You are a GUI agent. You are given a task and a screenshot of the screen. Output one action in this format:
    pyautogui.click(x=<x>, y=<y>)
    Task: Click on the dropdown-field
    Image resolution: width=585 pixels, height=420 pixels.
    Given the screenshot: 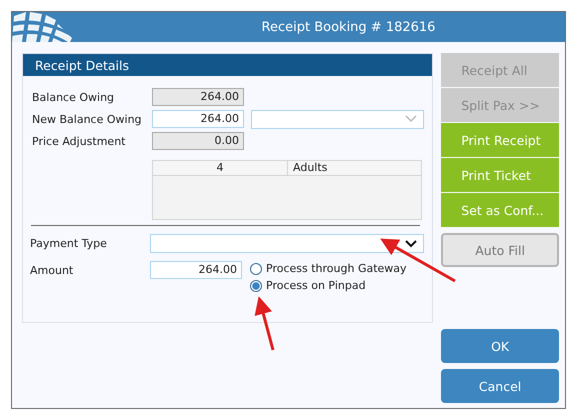 What is the action you would take?
    pyautogui.click(x=337, y=119)
    